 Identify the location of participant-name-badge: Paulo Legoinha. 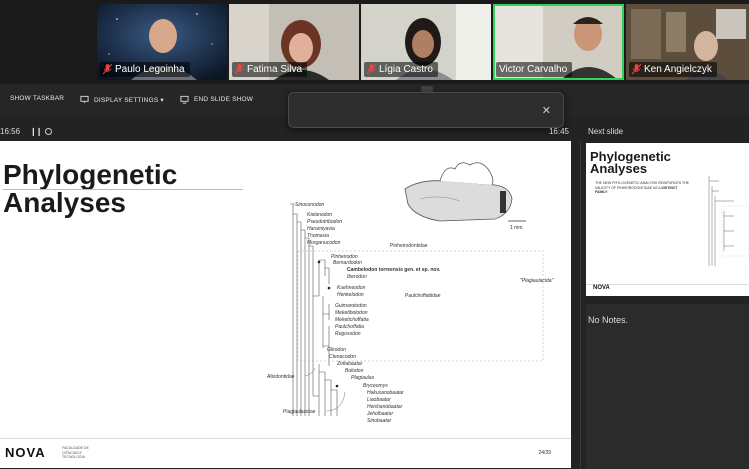
(145, 69).